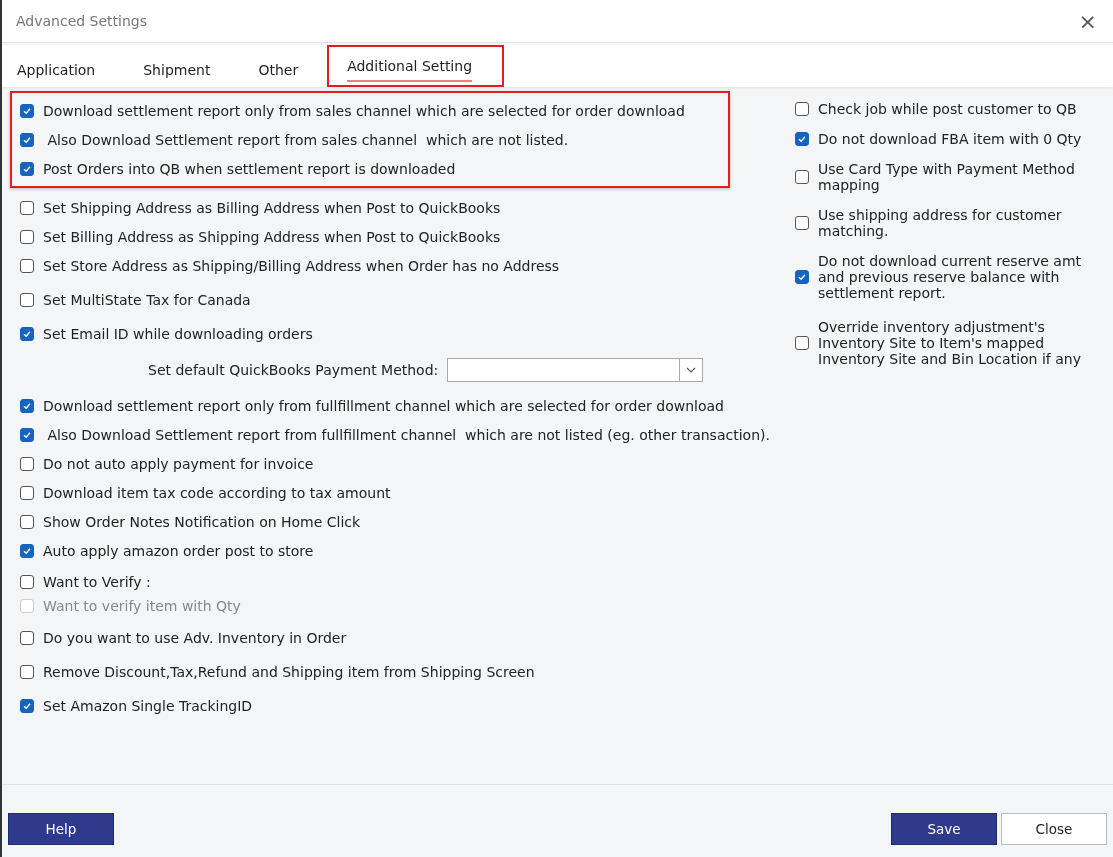  What do you see at coordinates (944, 829) in the screenshot?
I see `dialog-button: Save` at bounding box center [944, 829].